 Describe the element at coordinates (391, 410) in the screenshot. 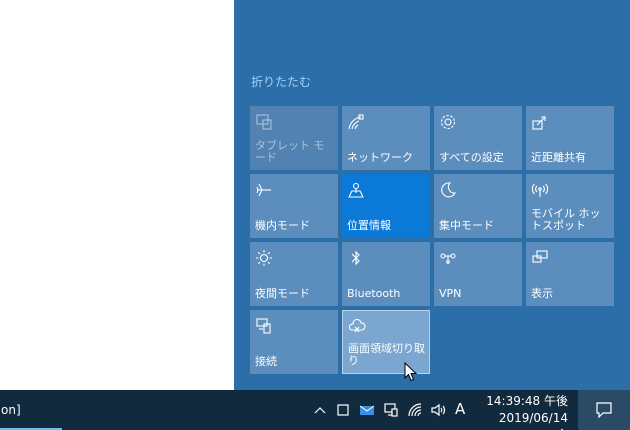

I see `network-adapter-icon` at that location.